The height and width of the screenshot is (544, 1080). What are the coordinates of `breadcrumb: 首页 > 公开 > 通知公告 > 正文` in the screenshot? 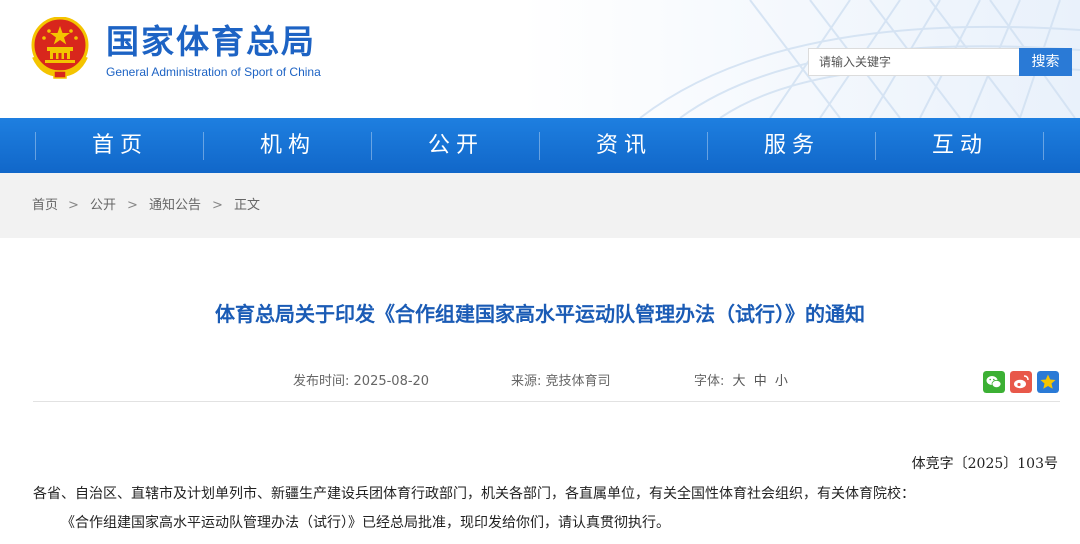 It's located at (540, 205).